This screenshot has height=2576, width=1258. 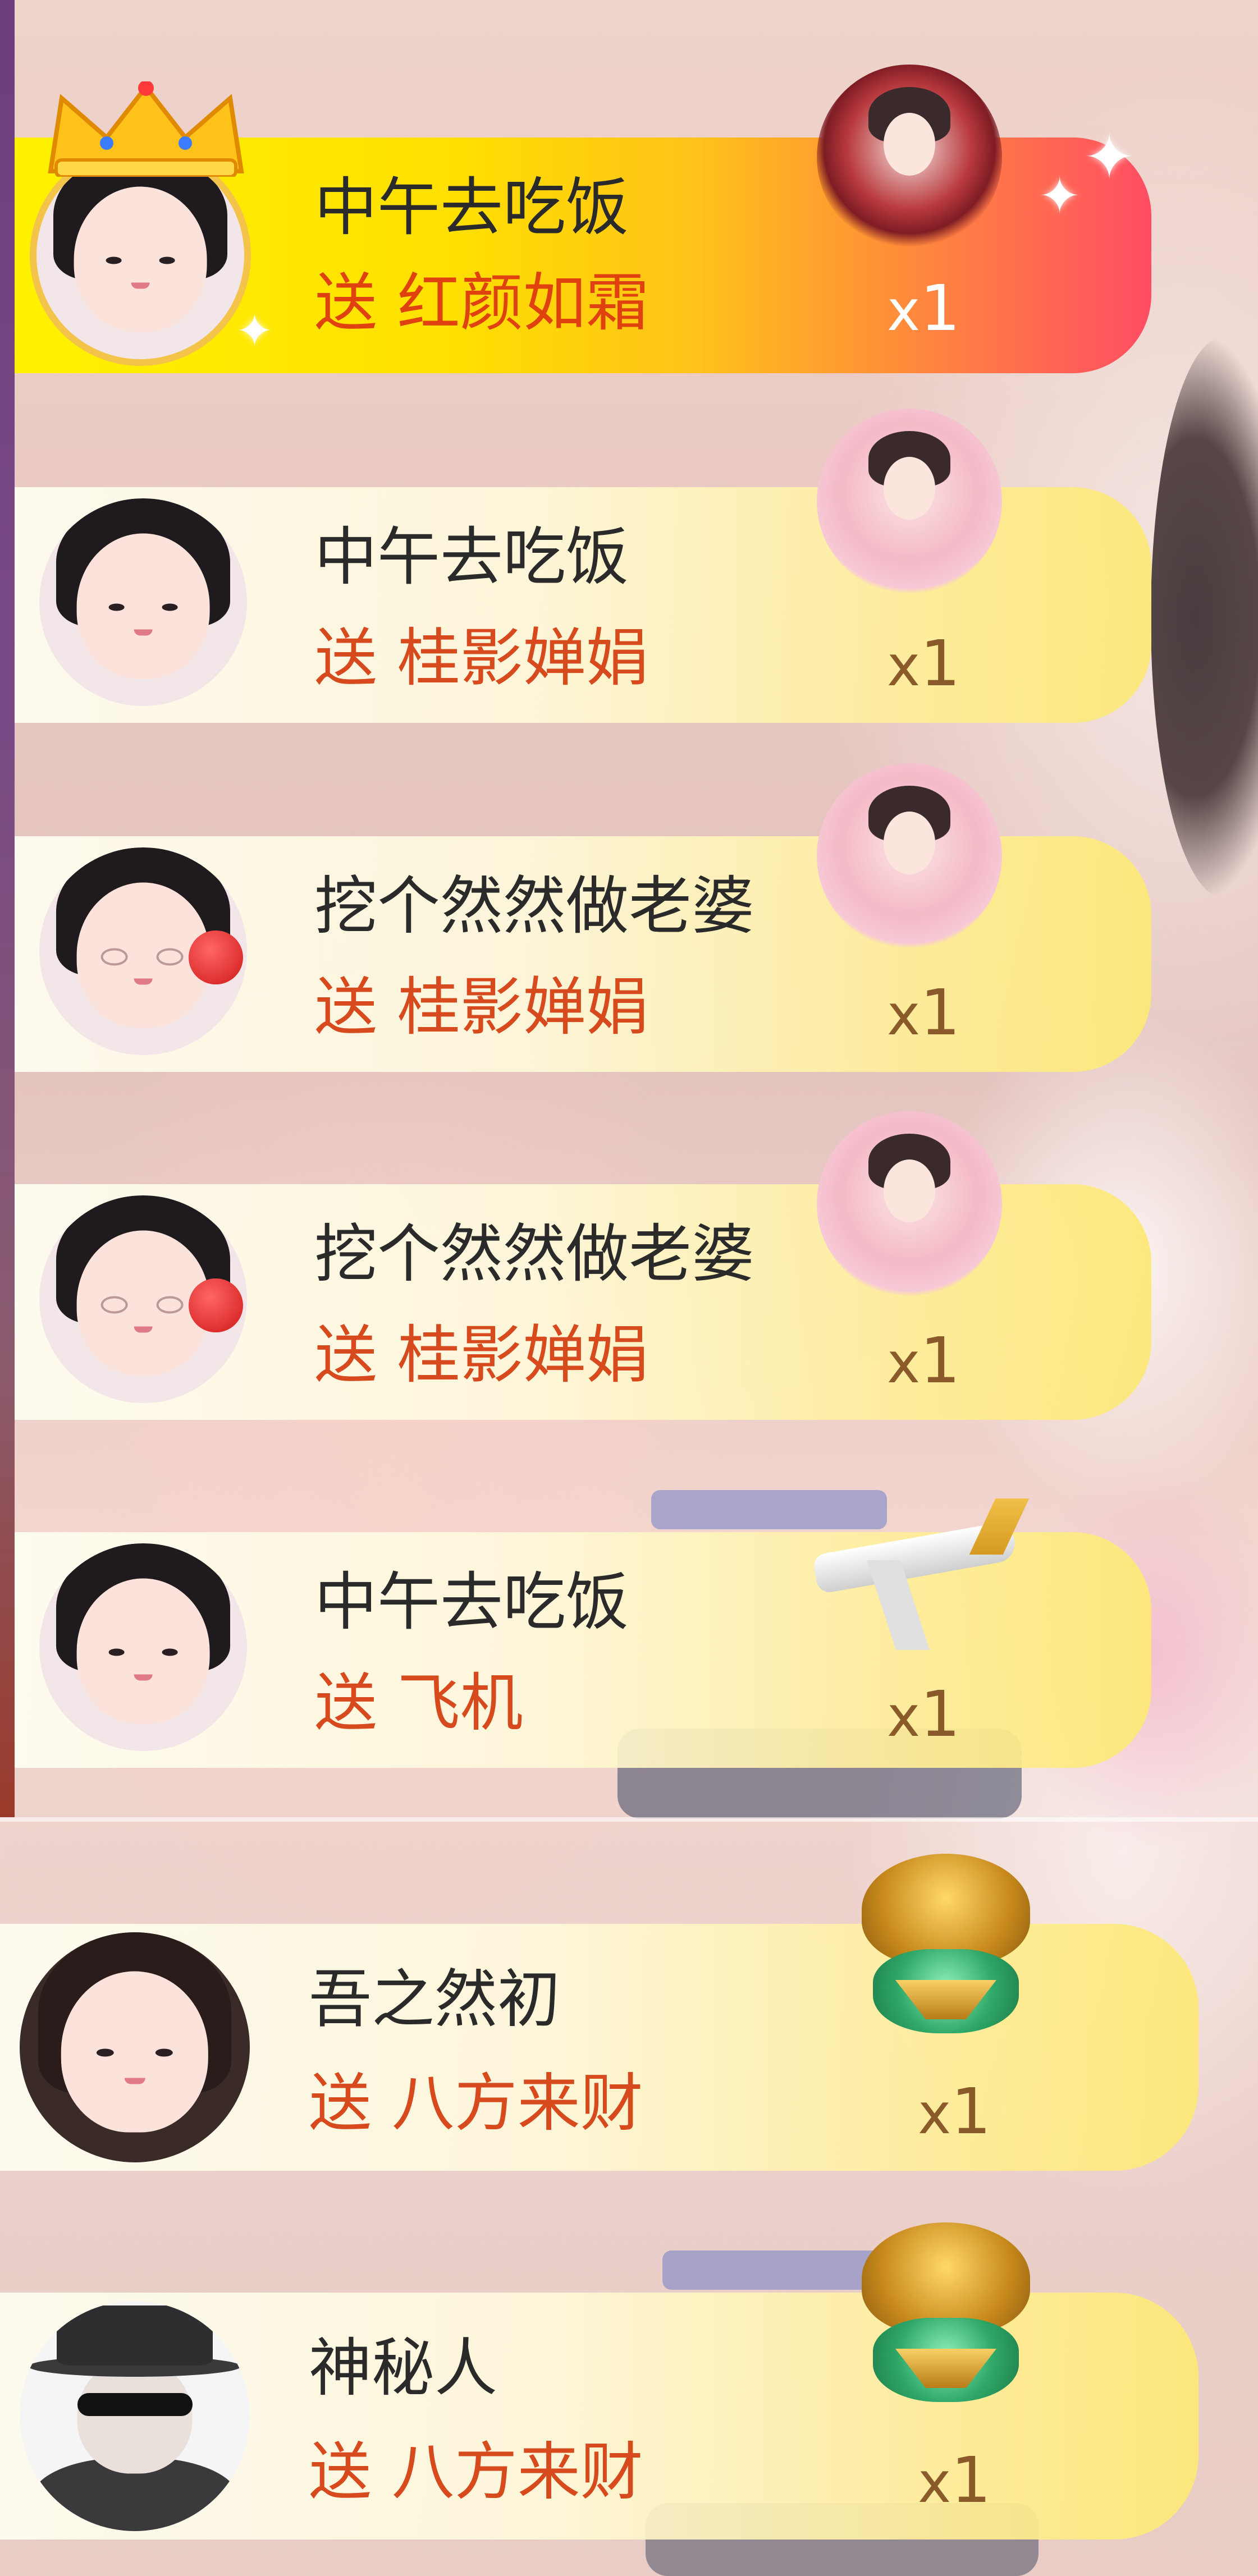 I want to click on airplane-icon, so click(x=921, y=1563).